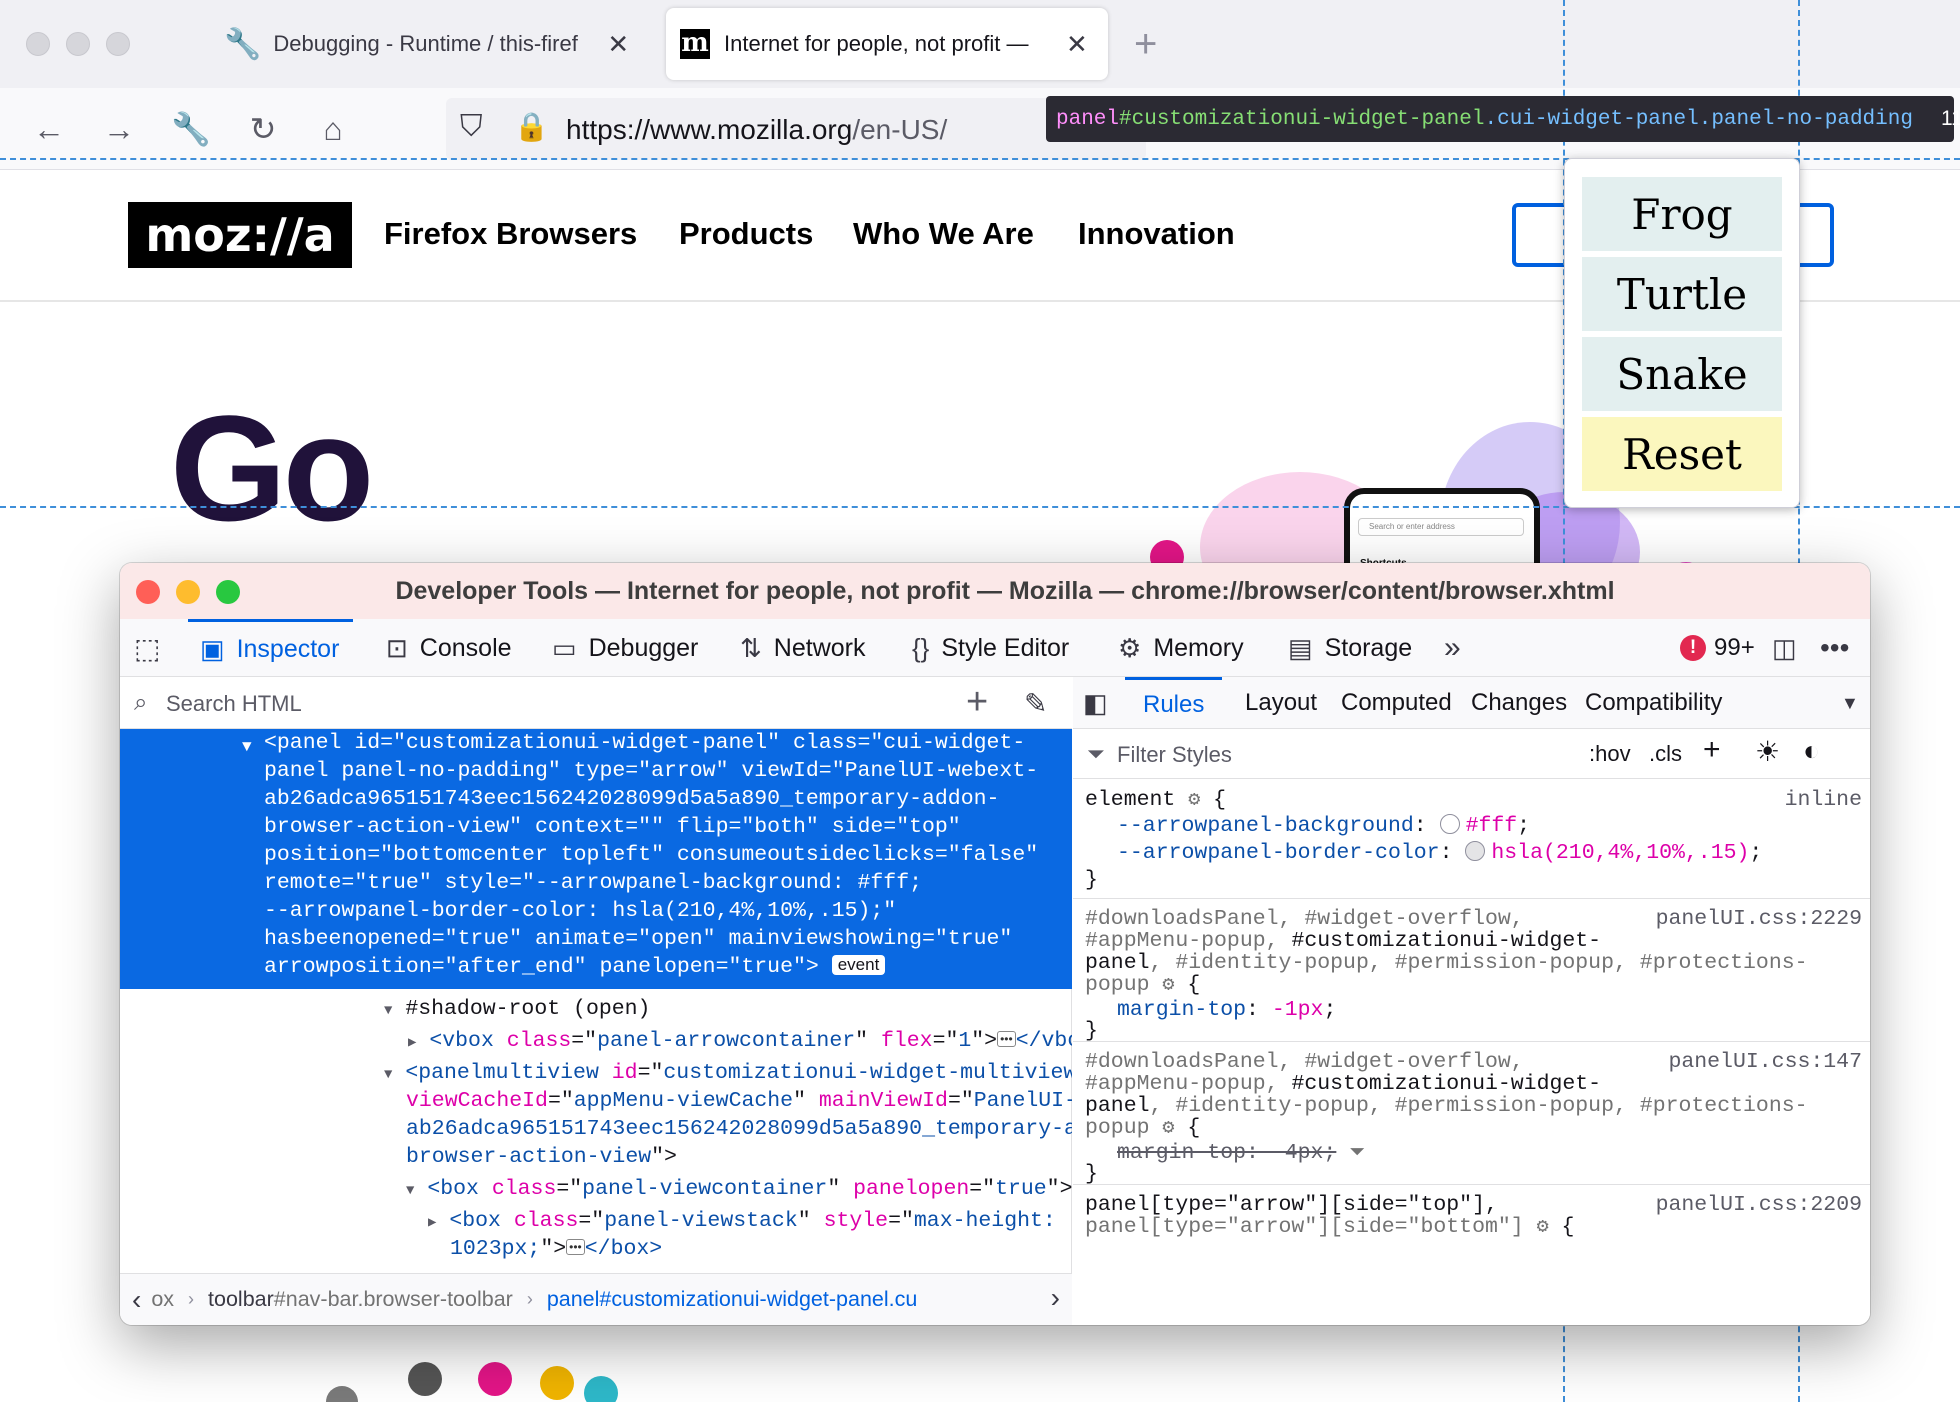  I want to click on add-rule-icon: +, so click(1712, 750).